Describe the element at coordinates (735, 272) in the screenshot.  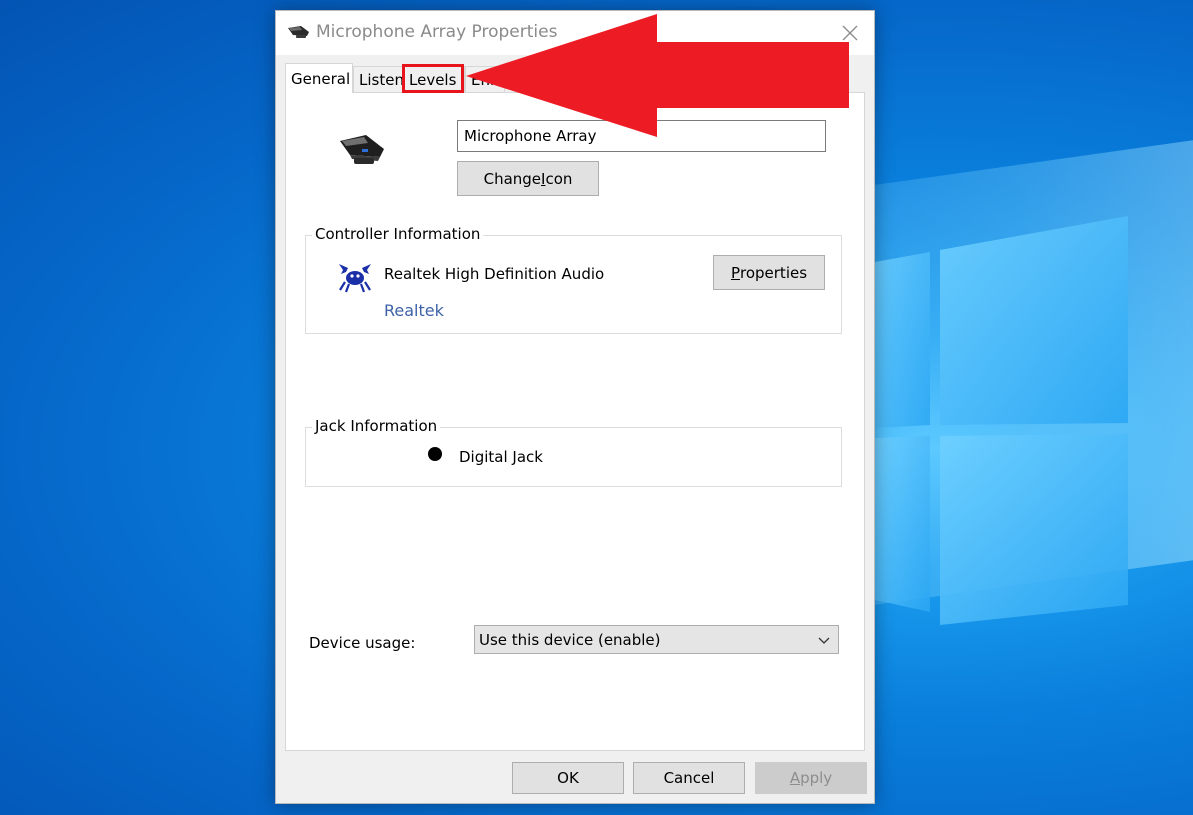
I see `properties-accelerator: P` at that location.